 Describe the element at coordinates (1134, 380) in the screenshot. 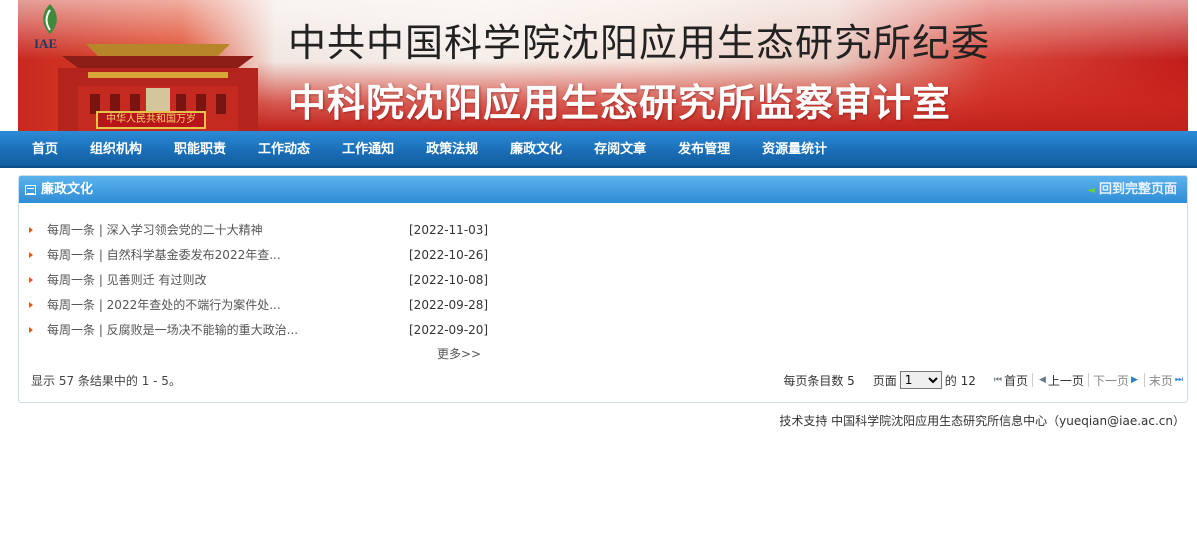

I see `next-page-icon: ▶` at that location.